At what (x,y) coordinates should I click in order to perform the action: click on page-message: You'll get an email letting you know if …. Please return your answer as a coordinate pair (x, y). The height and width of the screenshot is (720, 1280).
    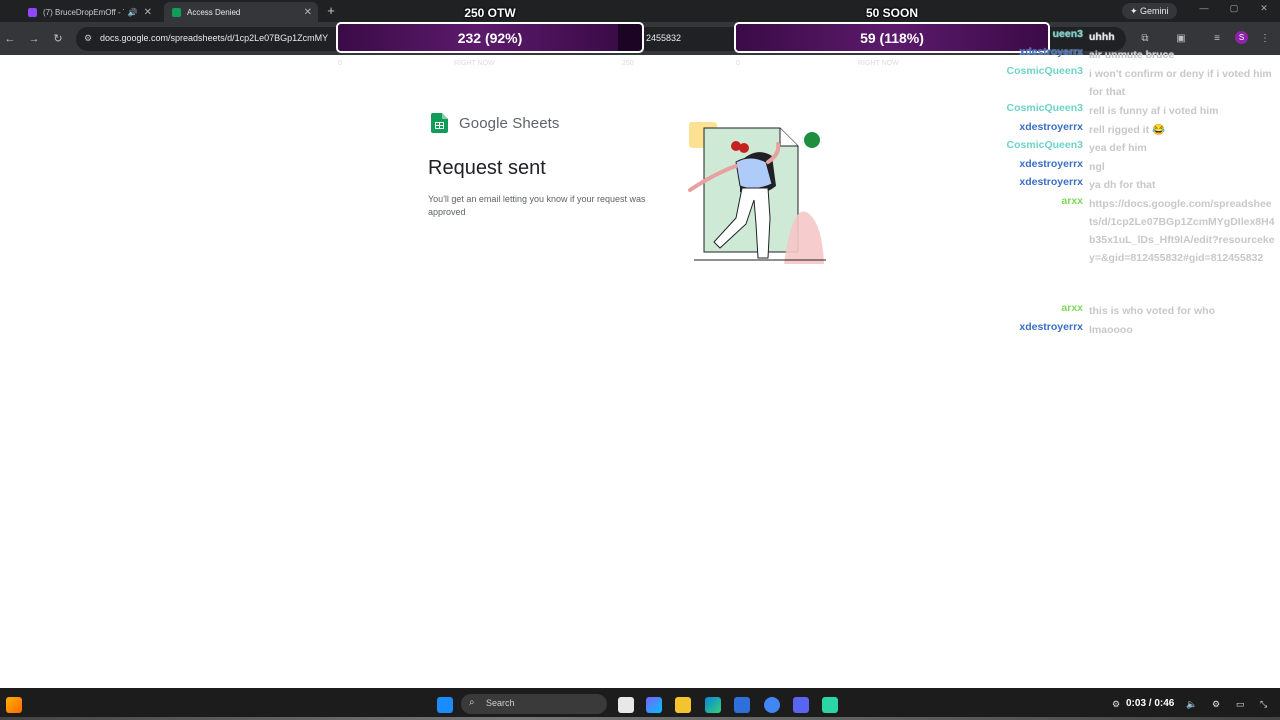
    Looking at the image, I should click on (537, 205).